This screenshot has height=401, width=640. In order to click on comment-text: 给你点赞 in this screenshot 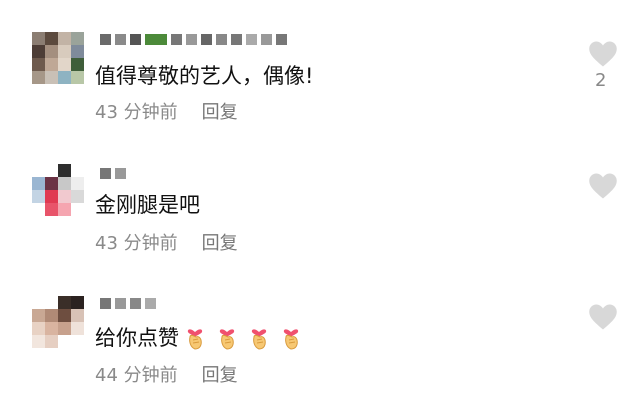, I will do `click(198, 337)`.